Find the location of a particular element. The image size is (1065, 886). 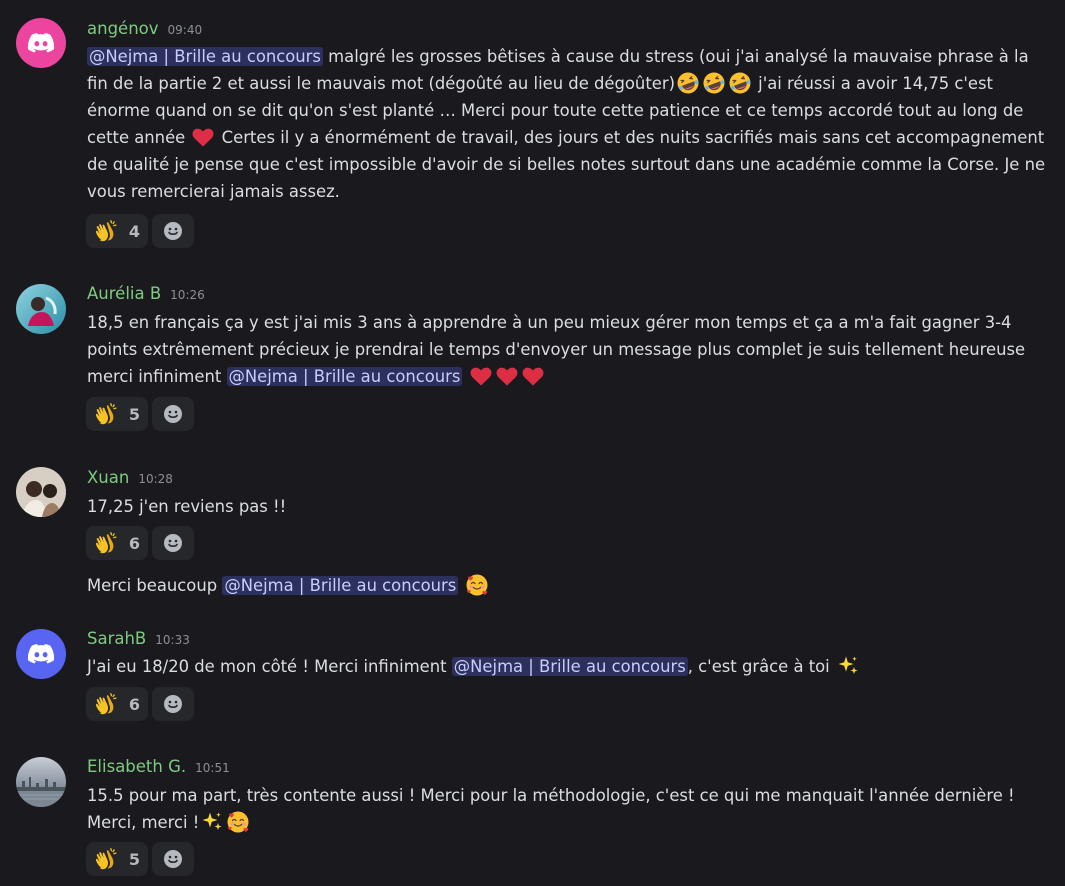

reaction-clap: 4 is located at coordinates (117, 231).